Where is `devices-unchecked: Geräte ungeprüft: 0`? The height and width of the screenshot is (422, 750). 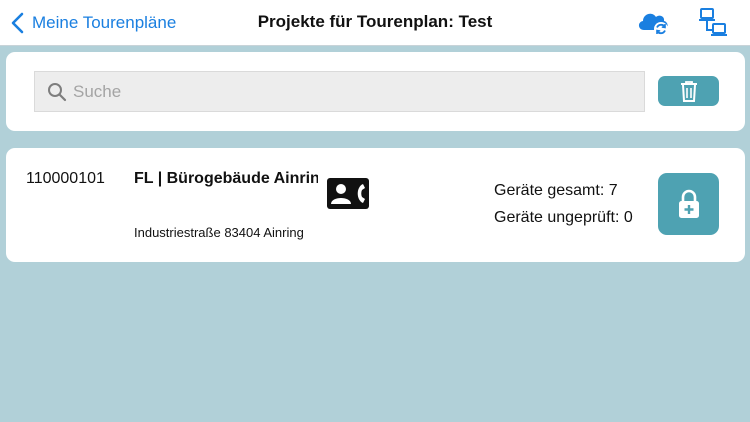
devices-unchecked: Geräte ungeprüft: 0 is located at coordinates (563, 217).